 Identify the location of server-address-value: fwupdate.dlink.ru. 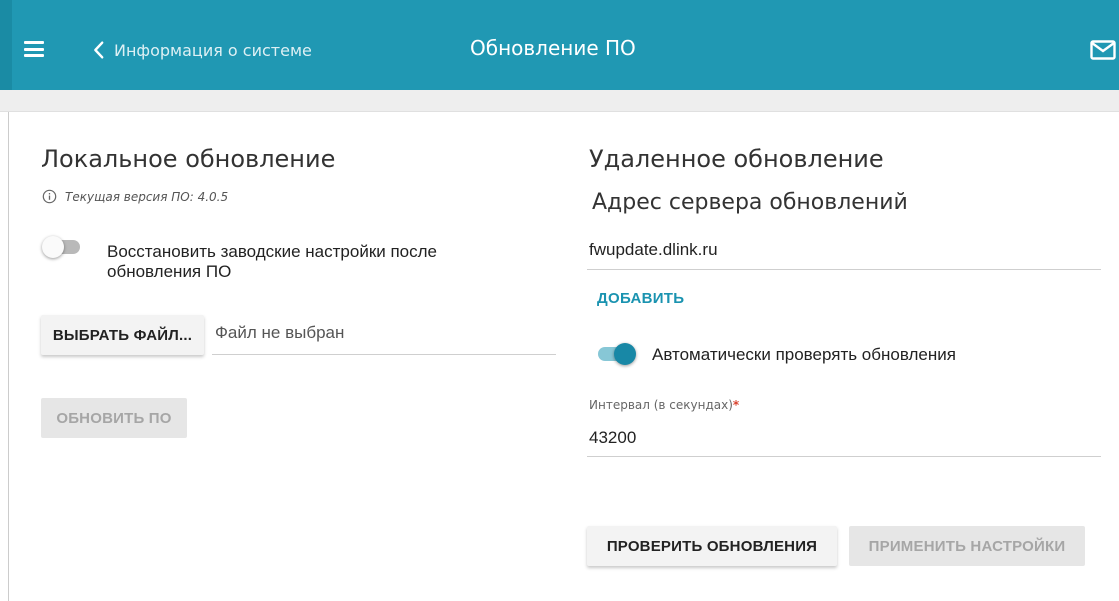
(653, 250).